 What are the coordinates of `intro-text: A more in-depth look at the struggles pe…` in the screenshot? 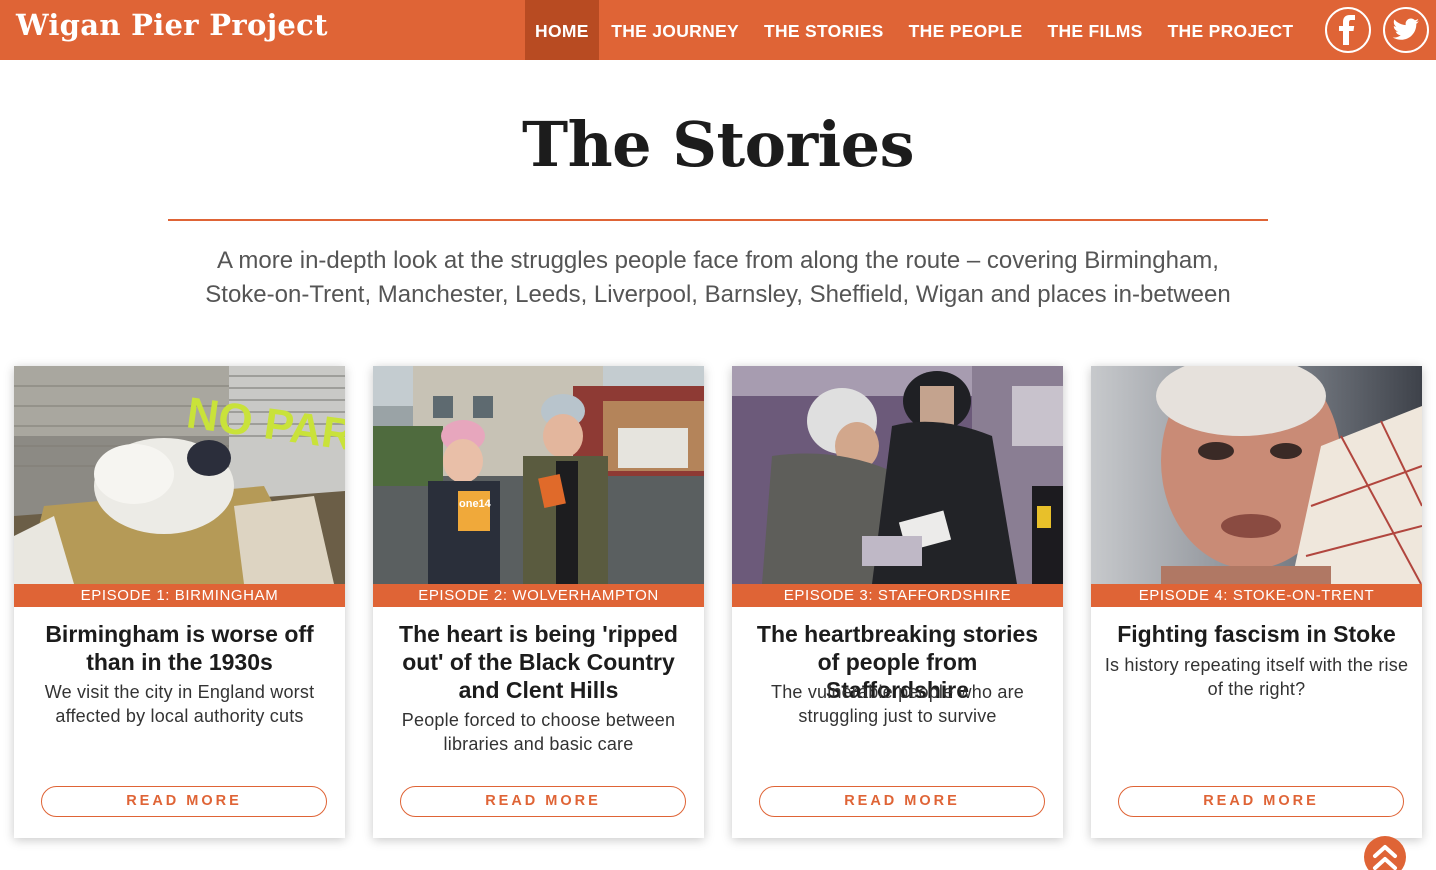 It's located at (718, 278).